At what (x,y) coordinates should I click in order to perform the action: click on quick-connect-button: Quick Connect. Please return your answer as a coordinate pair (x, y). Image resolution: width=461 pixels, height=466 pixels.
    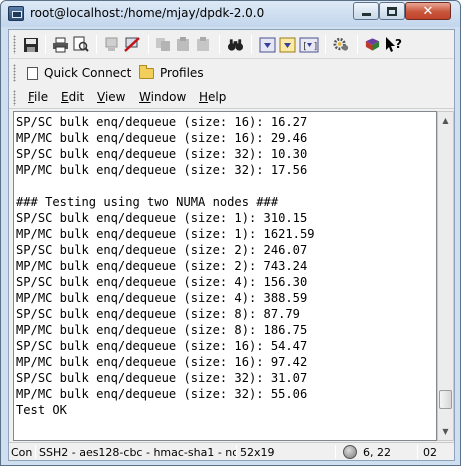
    Looking at the image, I should click on (79, 73).